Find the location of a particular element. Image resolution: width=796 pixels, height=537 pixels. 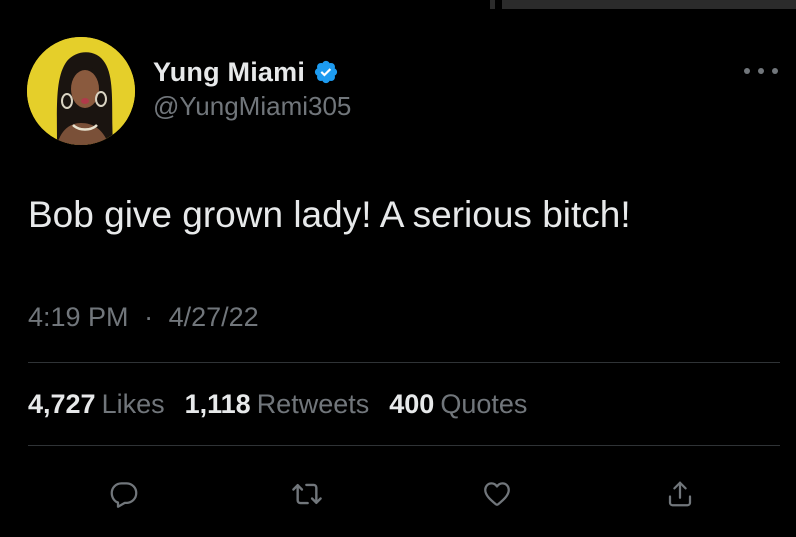

tweet-text: Bob give grown lady! A serious bitch! is located at coordinates (329, 214).